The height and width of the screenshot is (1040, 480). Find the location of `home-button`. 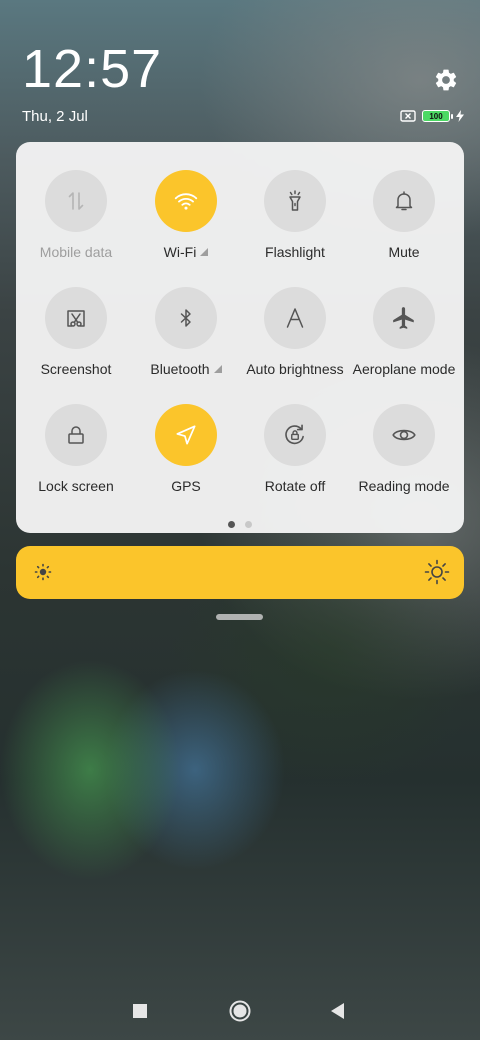

home-button is located at coordinates (240, 1011).